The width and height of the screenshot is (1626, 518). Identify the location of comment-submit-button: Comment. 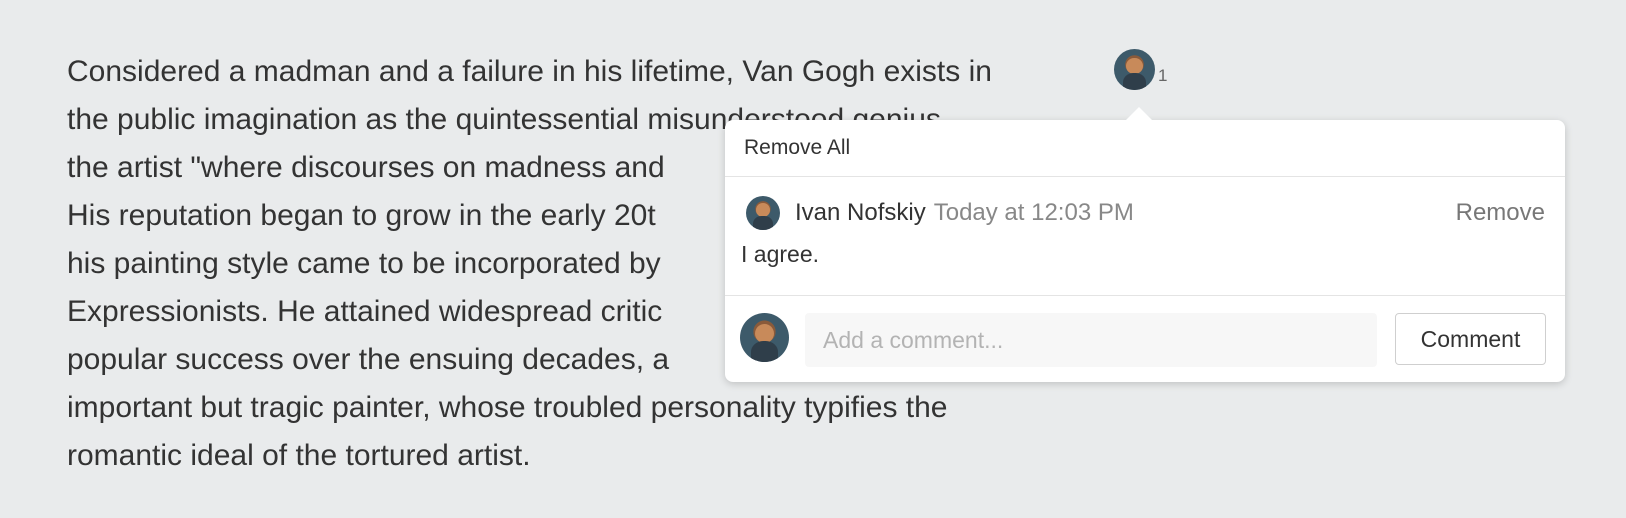
(1470, 339).